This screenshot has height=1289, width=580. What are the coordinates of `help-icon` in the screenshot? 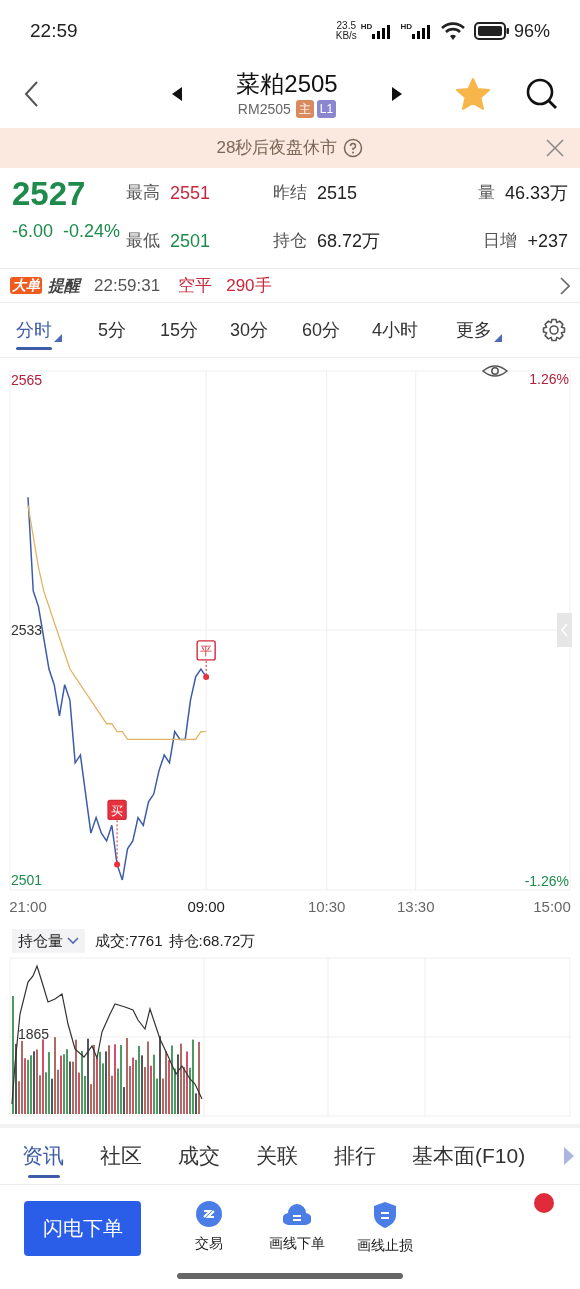 It's located at (353, 148).